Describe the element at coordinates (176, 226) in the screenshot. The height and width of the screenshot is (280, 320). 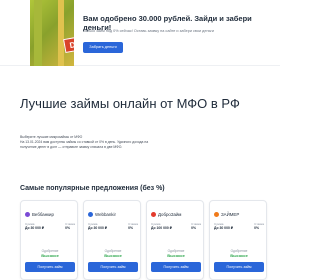
I see `offer-stats: Сумма До 100 000 ₽ Ставка 0%` at that location.